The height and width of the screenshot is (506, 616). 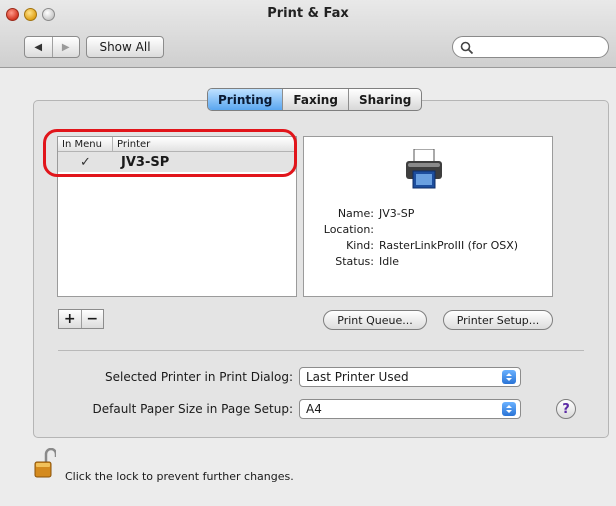 I want to click on selected-printer-label: Selected Printer in Print Dialog:, so click(x=198, y=377).